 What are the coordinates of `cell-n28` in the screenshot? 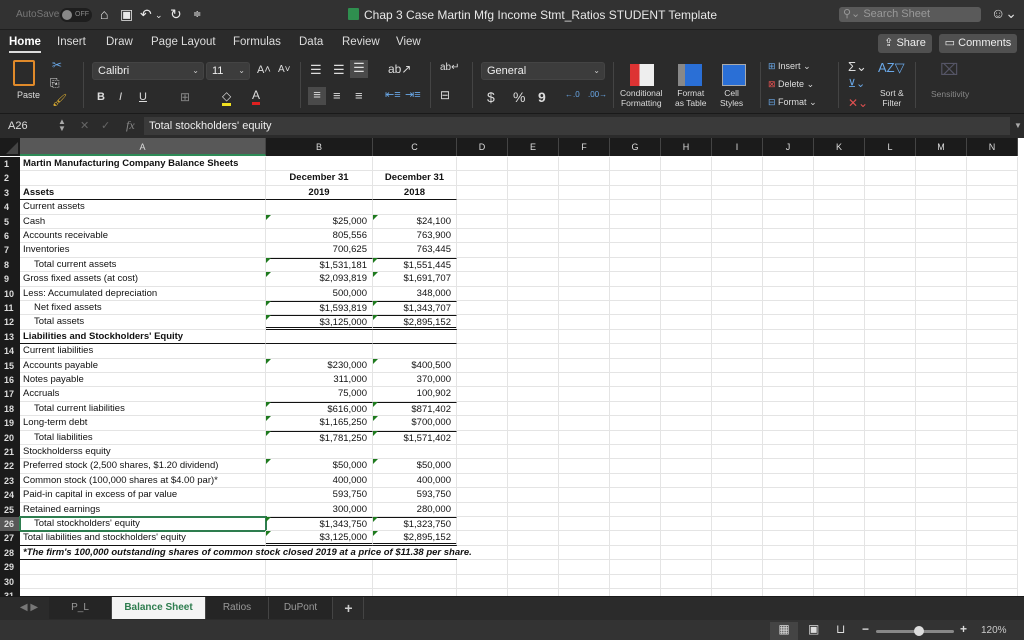 It's located at (992, 553).